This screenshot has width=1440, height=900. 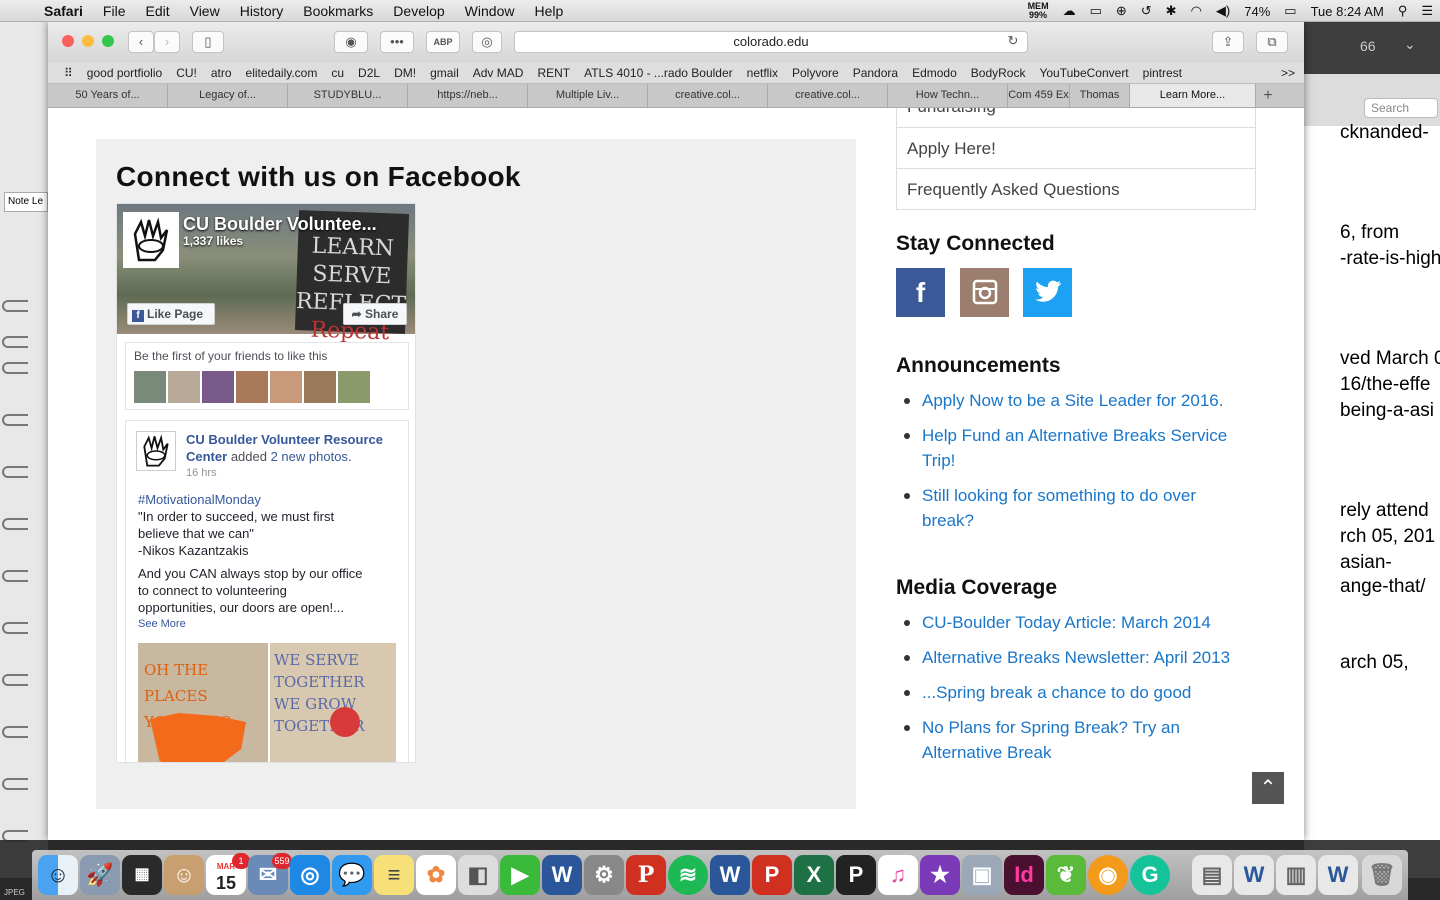 I want to click on excel-icon: X, so click(x=814, y=875).